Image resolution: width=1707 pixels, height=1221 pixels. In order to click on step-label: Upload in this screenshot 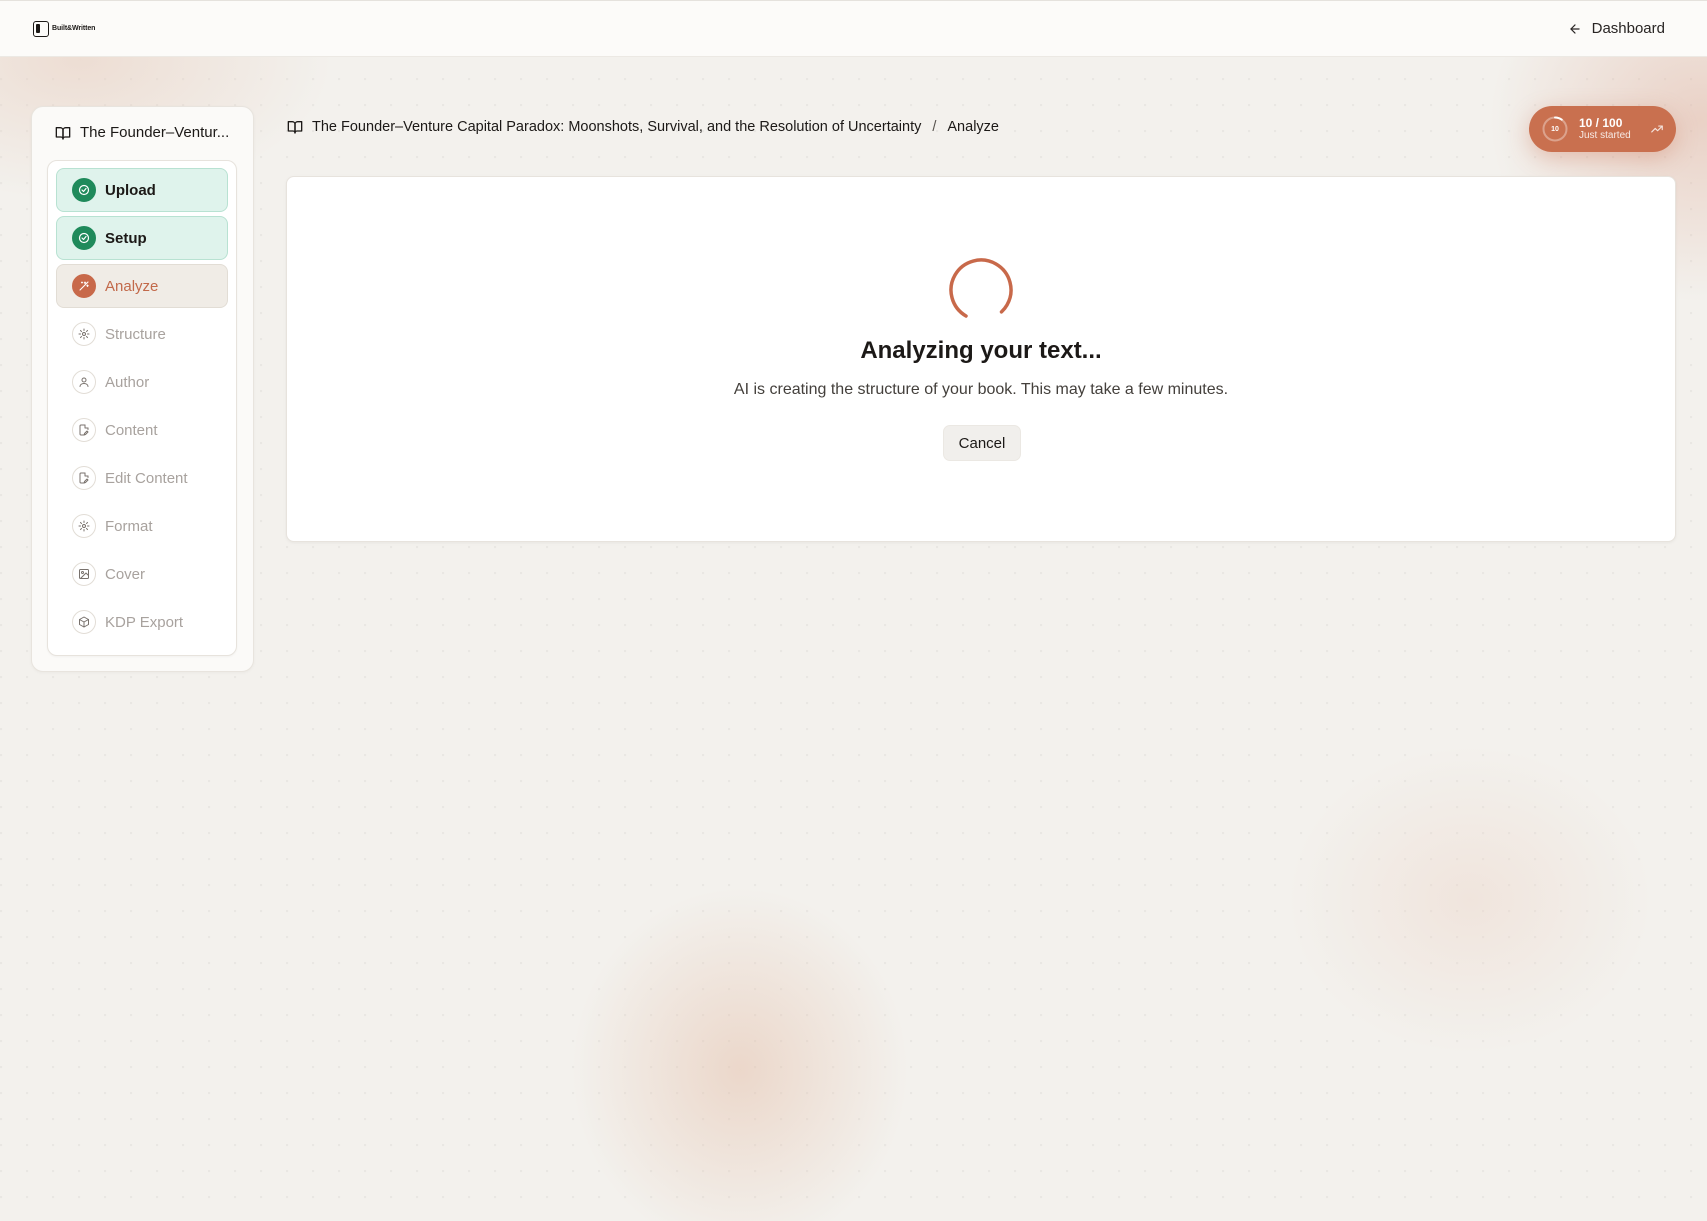, I will do `click(130, 190)`.